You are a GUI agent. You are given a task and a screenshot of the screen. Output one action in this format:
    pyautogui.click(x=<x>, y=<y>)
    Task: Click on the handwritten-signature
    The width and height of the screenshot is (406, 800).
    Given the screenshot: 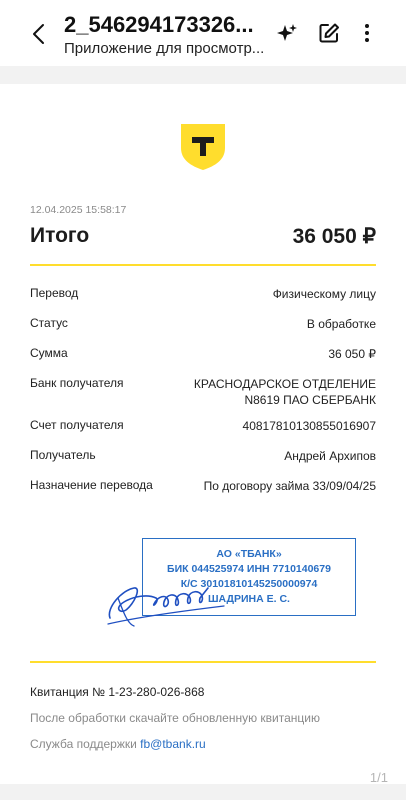 What is the action you would take?
    pyautogui.click(x=166, y=607)
    